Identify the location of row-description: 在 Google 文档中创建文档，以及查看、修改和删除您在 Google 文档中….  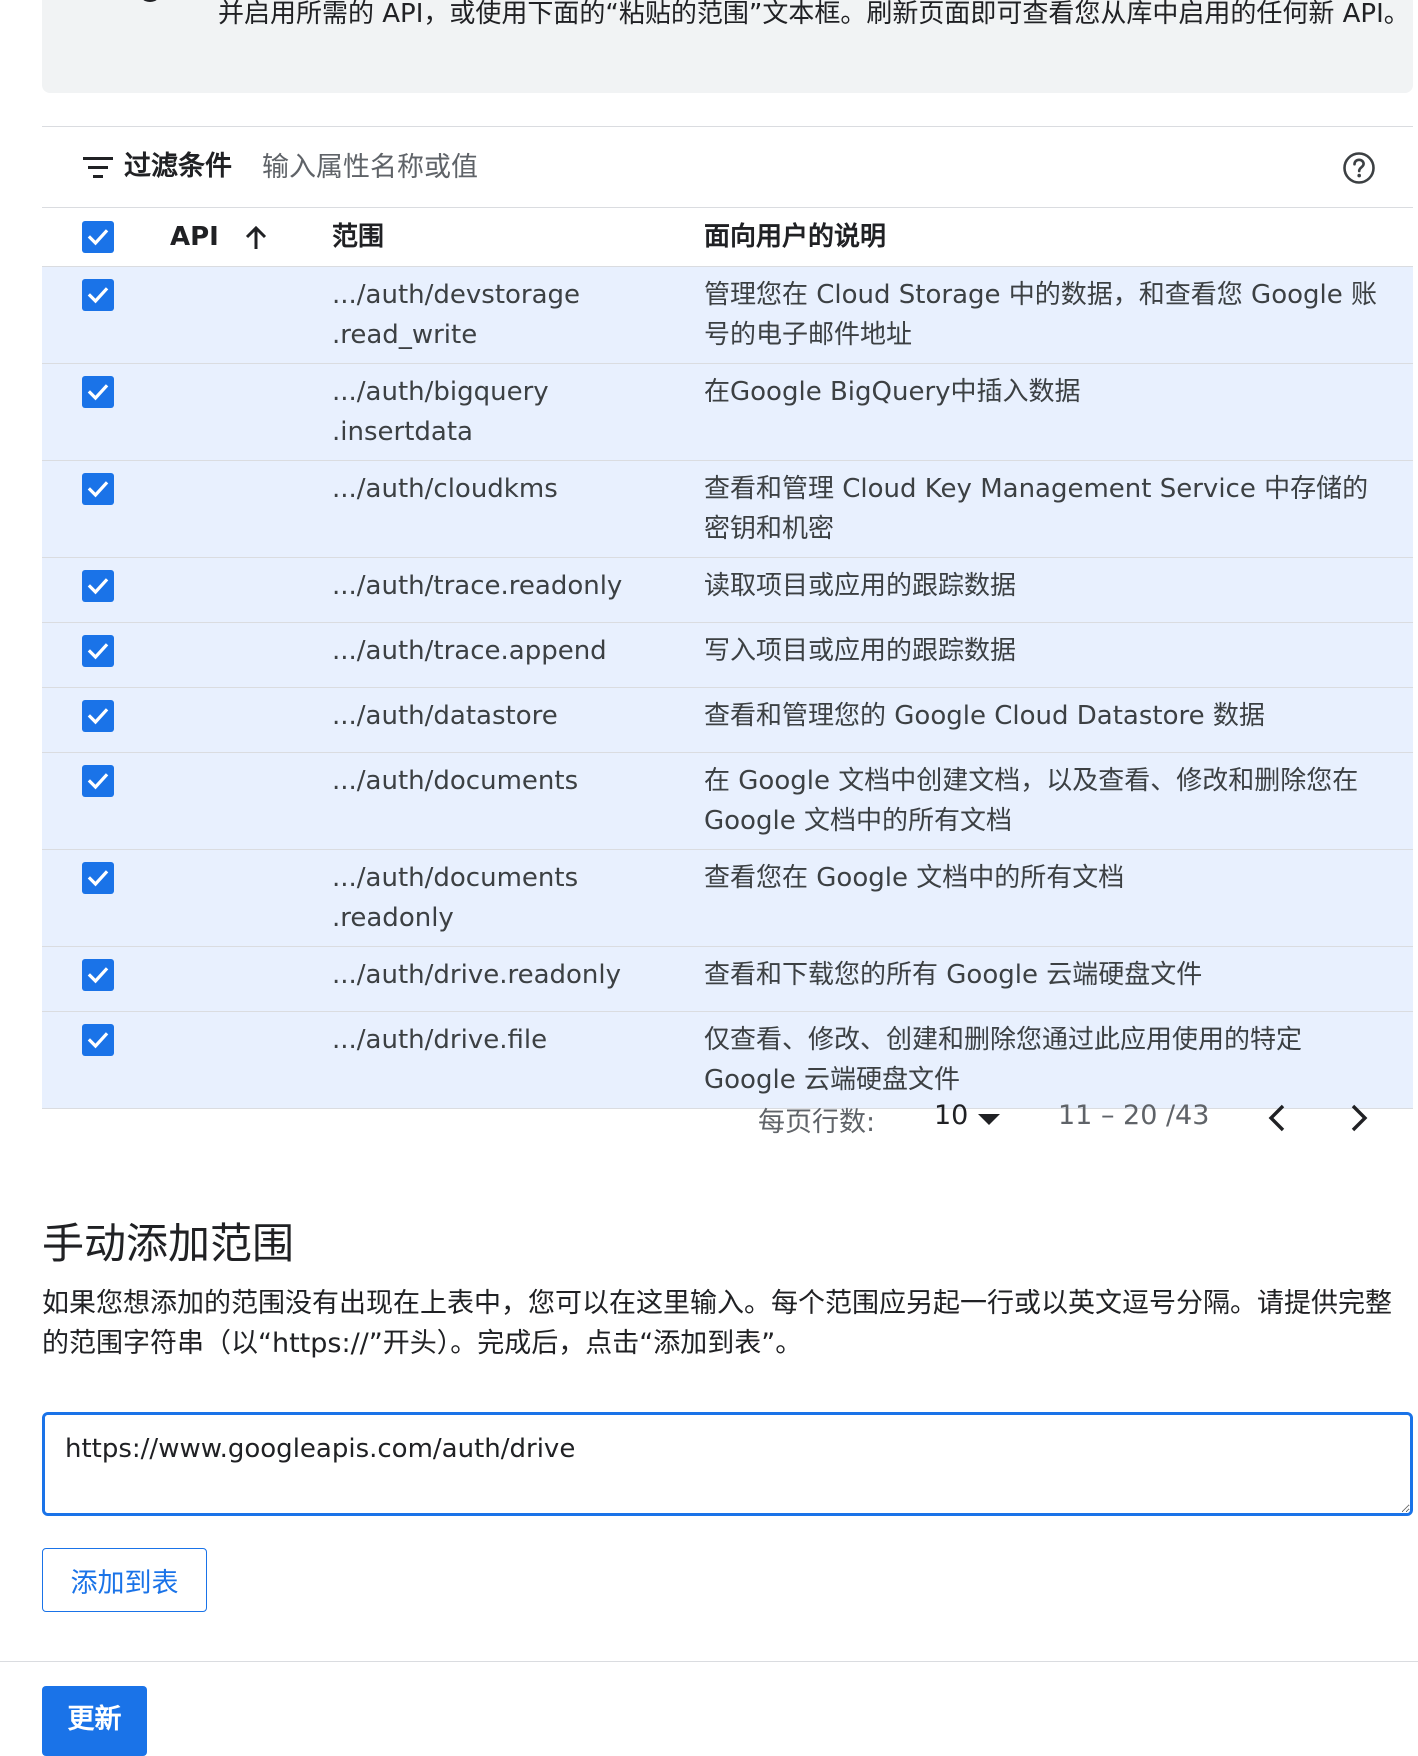
(1058, 801).